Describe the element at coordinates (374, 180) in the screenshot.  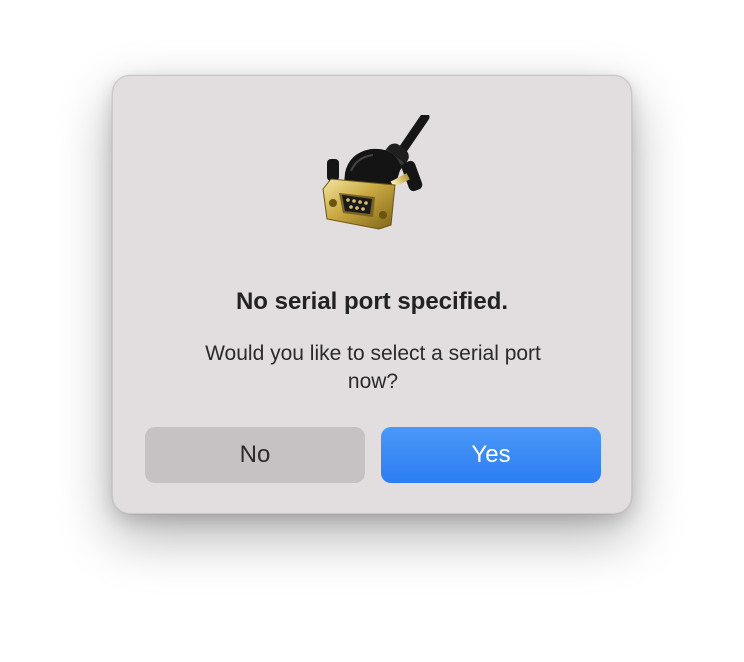
I see `serial-port-connector-icon` at that location.